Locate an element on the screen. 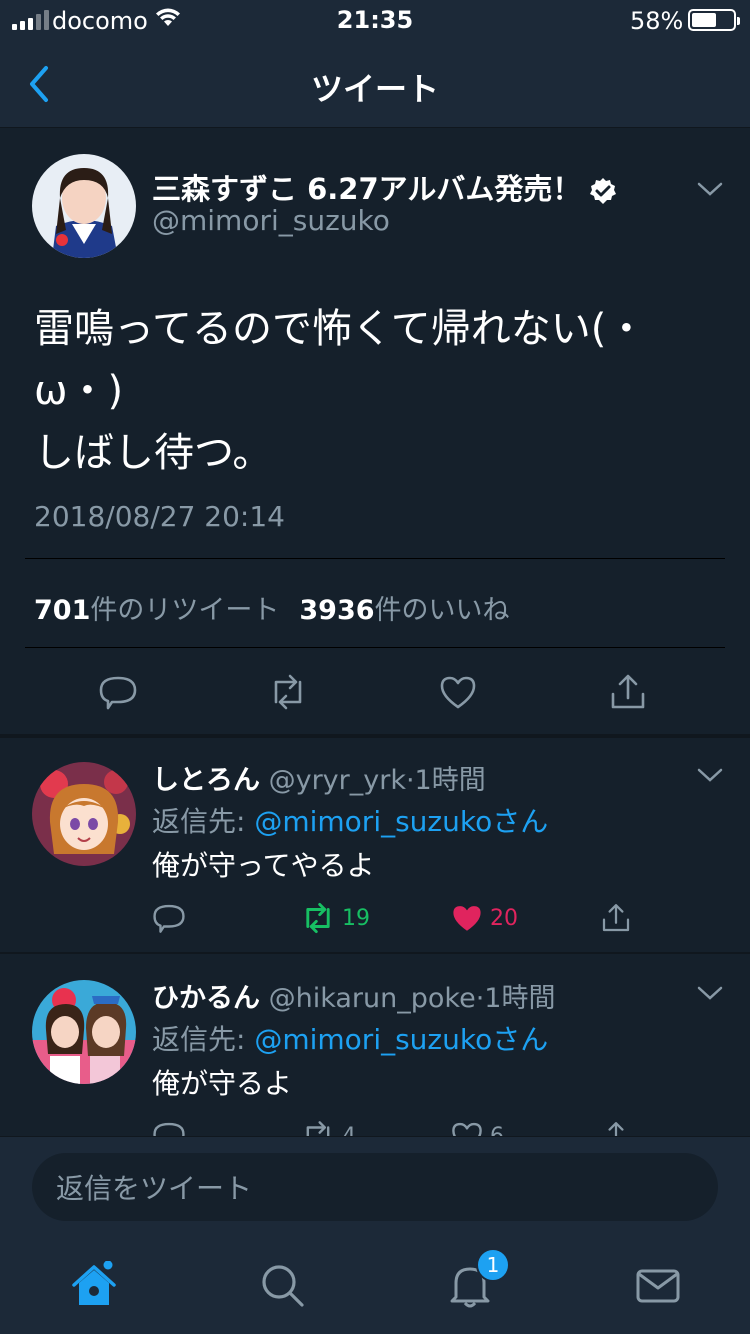 Image resolution: width=750 pixels, height=1334 pixels. like-count: 20 is located at coordinates (504, 918).